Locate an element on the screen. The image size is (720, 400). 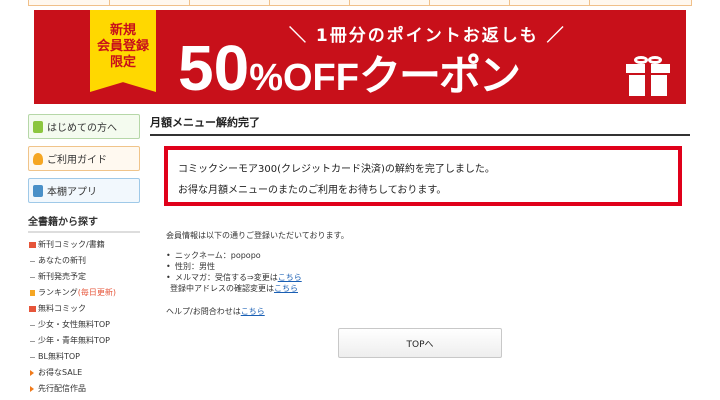
new-icon is located at coordinates (32, 245).